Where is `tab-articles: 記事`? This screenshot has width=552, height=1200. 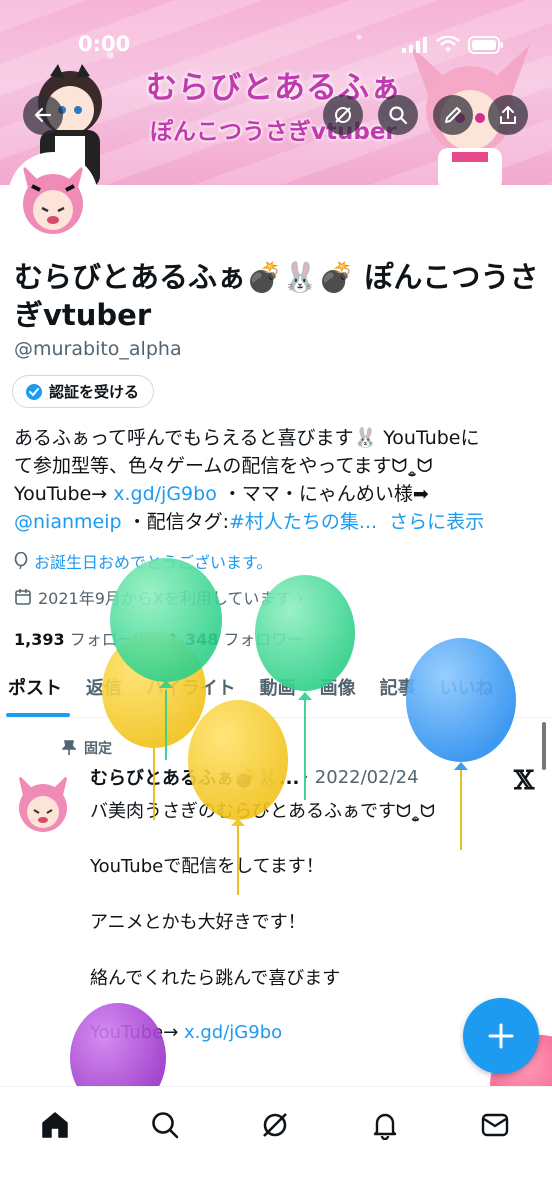
tab-articles: 記事 is located at coordinates (398, 693).